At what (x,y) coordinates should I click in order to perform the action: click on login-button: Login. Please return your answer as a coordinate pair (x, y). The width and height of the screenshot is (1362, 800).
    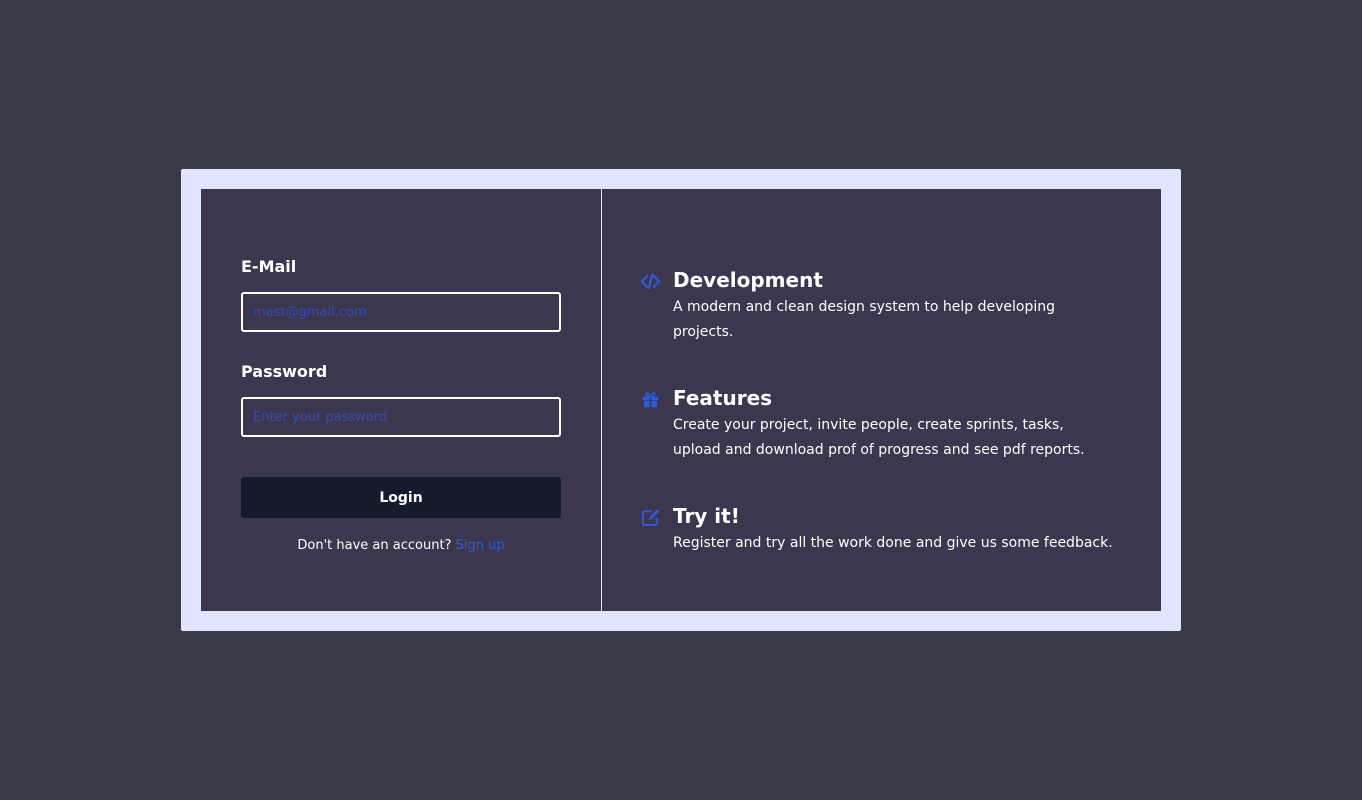
    Looking at the image, I should click on (401, 497).